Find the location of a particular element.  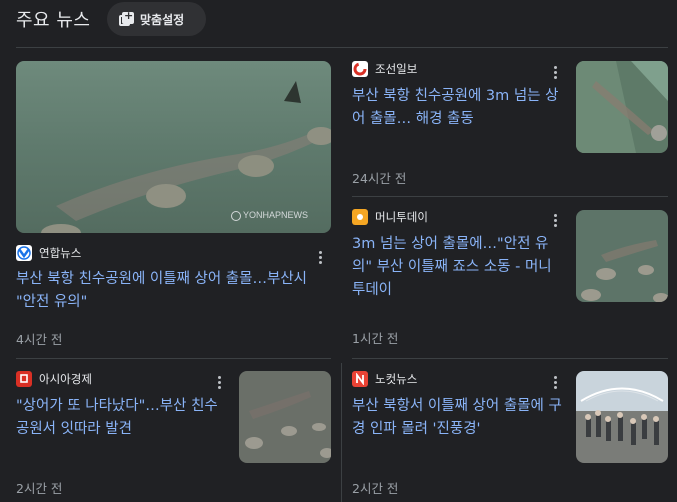

source: 연합뉴스 is located at coordinates (48, 253).